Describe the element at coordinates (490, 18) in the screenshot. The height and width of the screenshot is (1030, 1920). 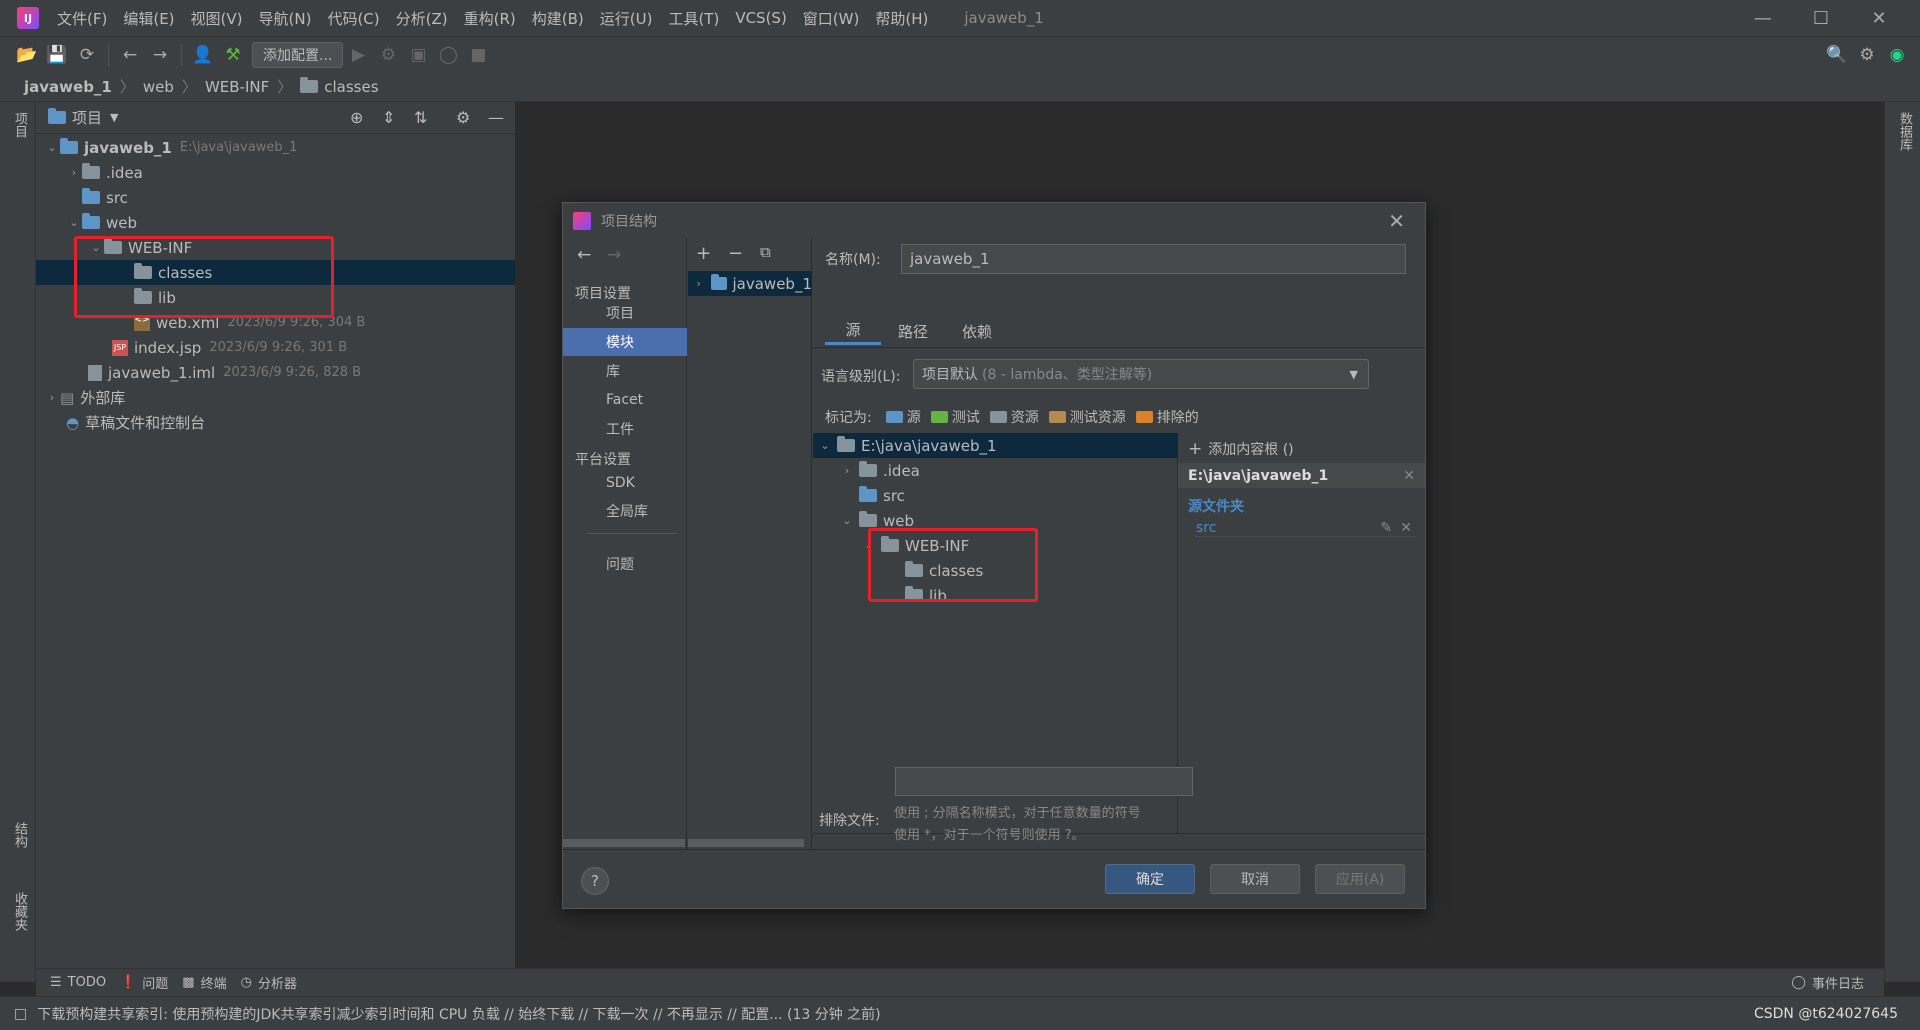
I see `menu-refactor: 重构(R)` at that location.